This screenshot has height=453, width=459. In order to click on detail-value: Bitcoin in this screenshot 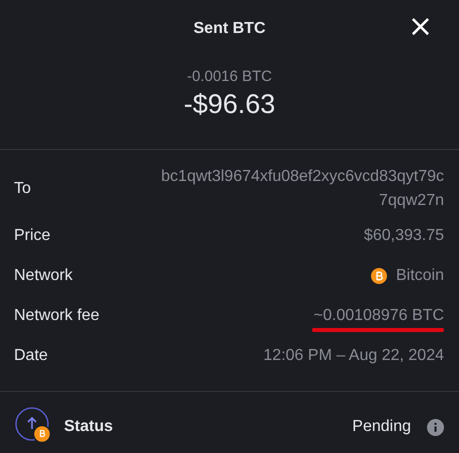, I will do `click(420, 276)`.